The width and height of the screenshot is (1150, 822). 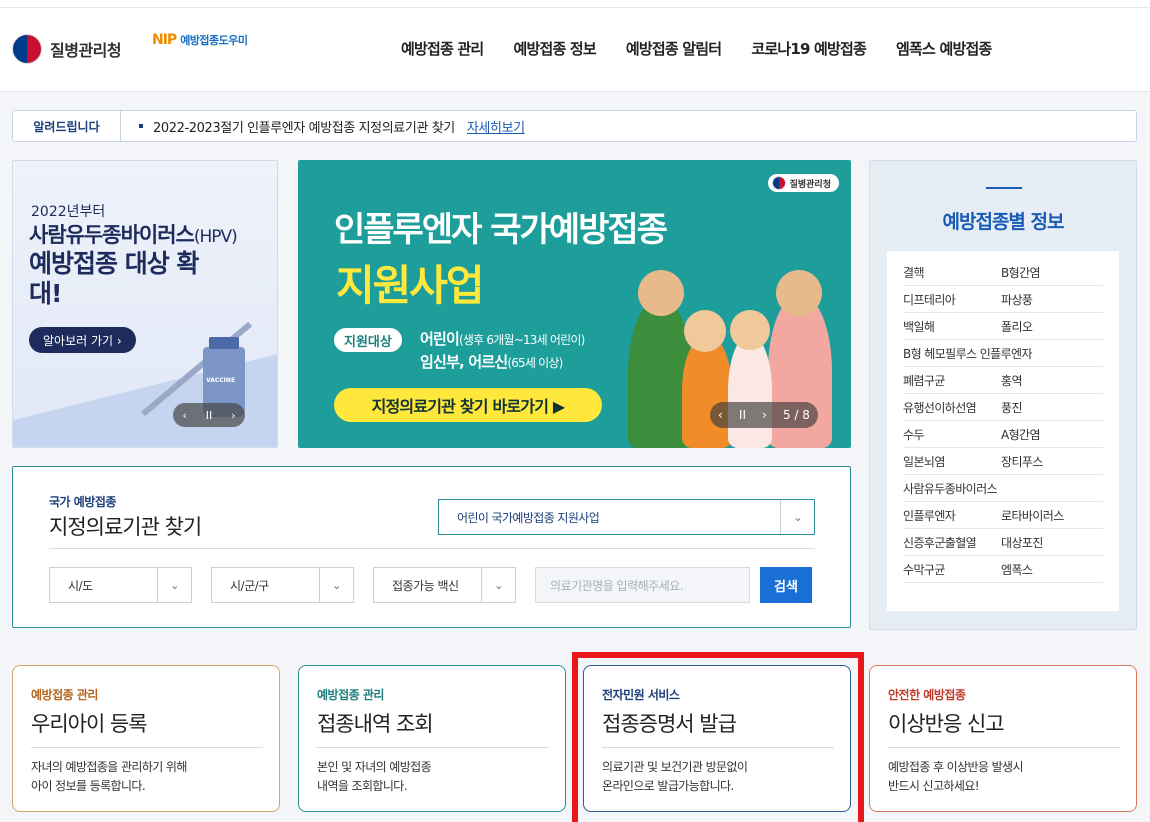 What do you see at coordinates (68, 212) in the screenshot?
I see `hpv-banner-line1: 2022년부터` at bounding box center [68, 212].